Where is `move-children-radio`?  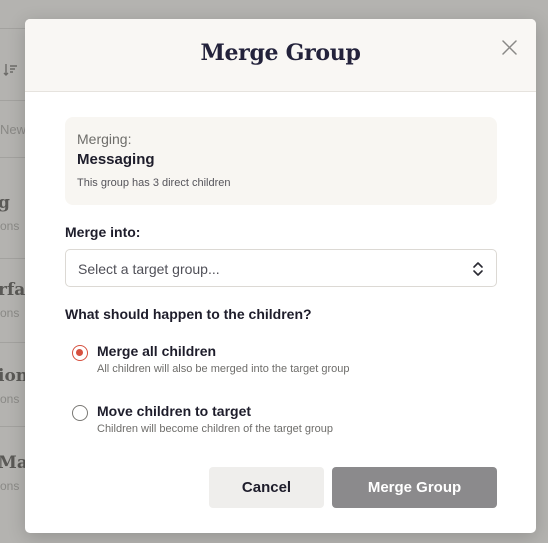
move-children-radio is located at coordinates (80, 413).